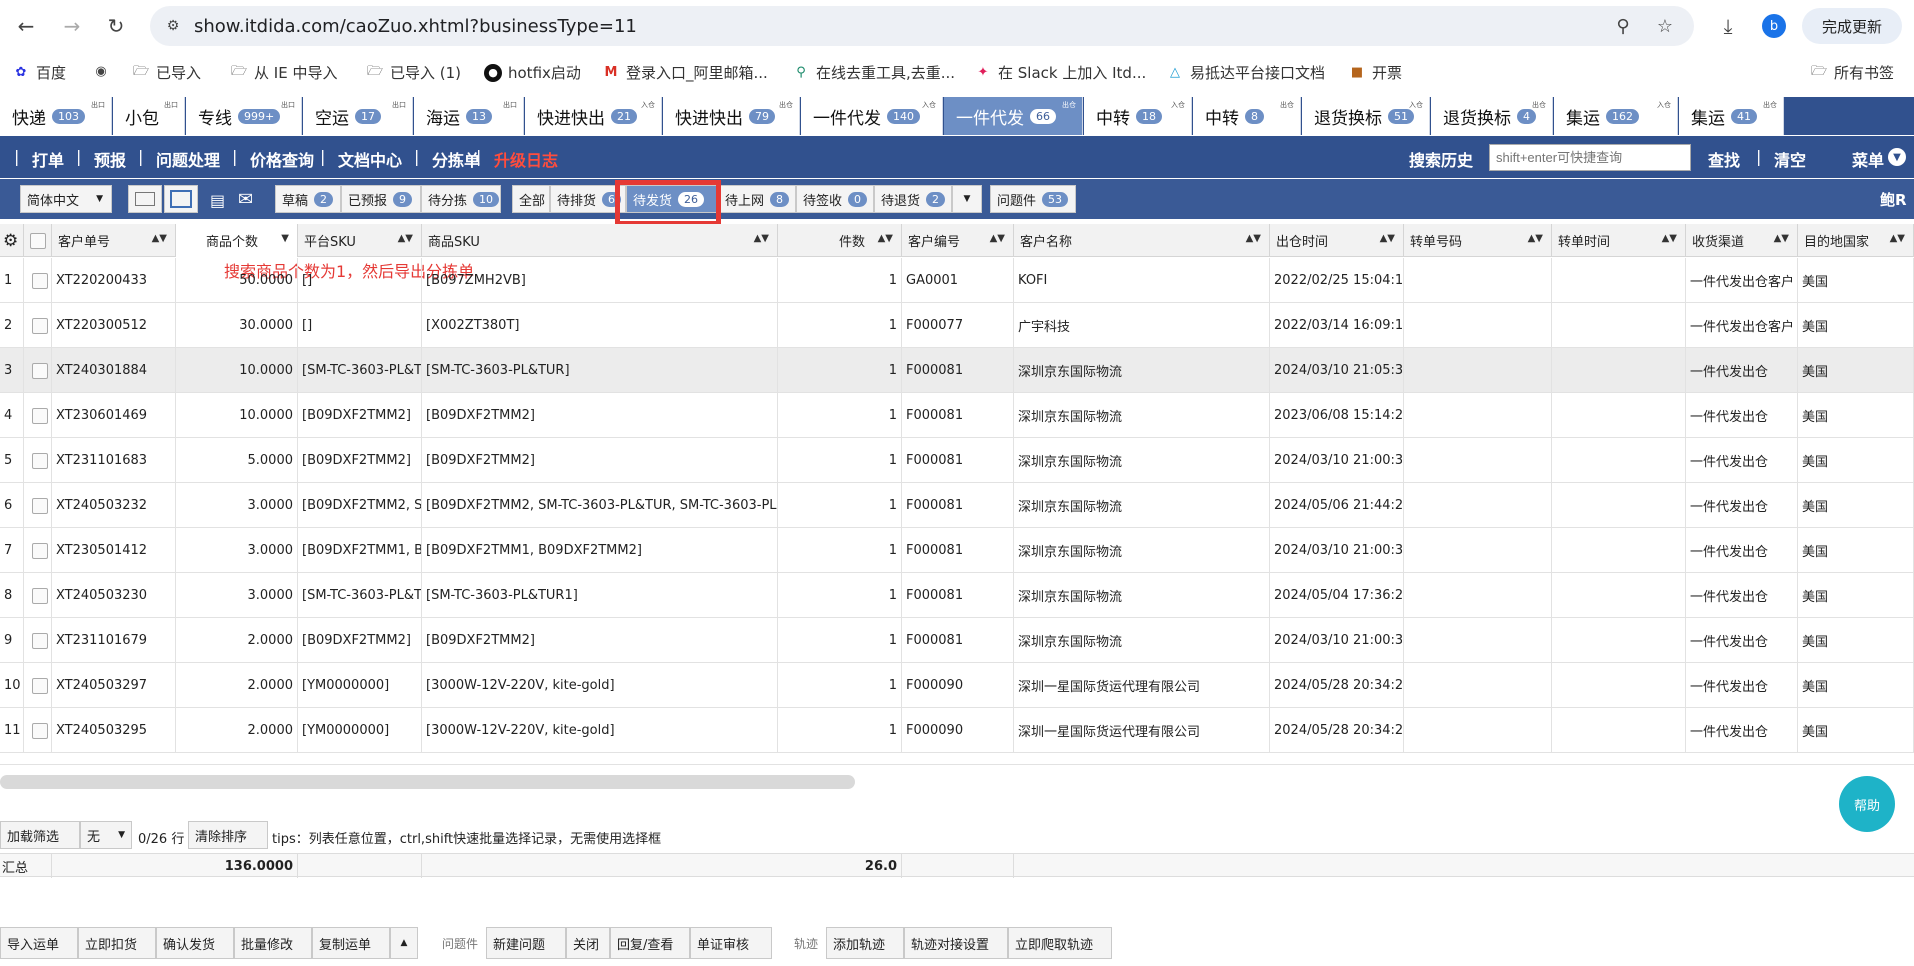  What do you see at coordinates (12, 240) in the screenshot?
I see `settings-gear-icon: ⚙` at bounding box center [12, 240].